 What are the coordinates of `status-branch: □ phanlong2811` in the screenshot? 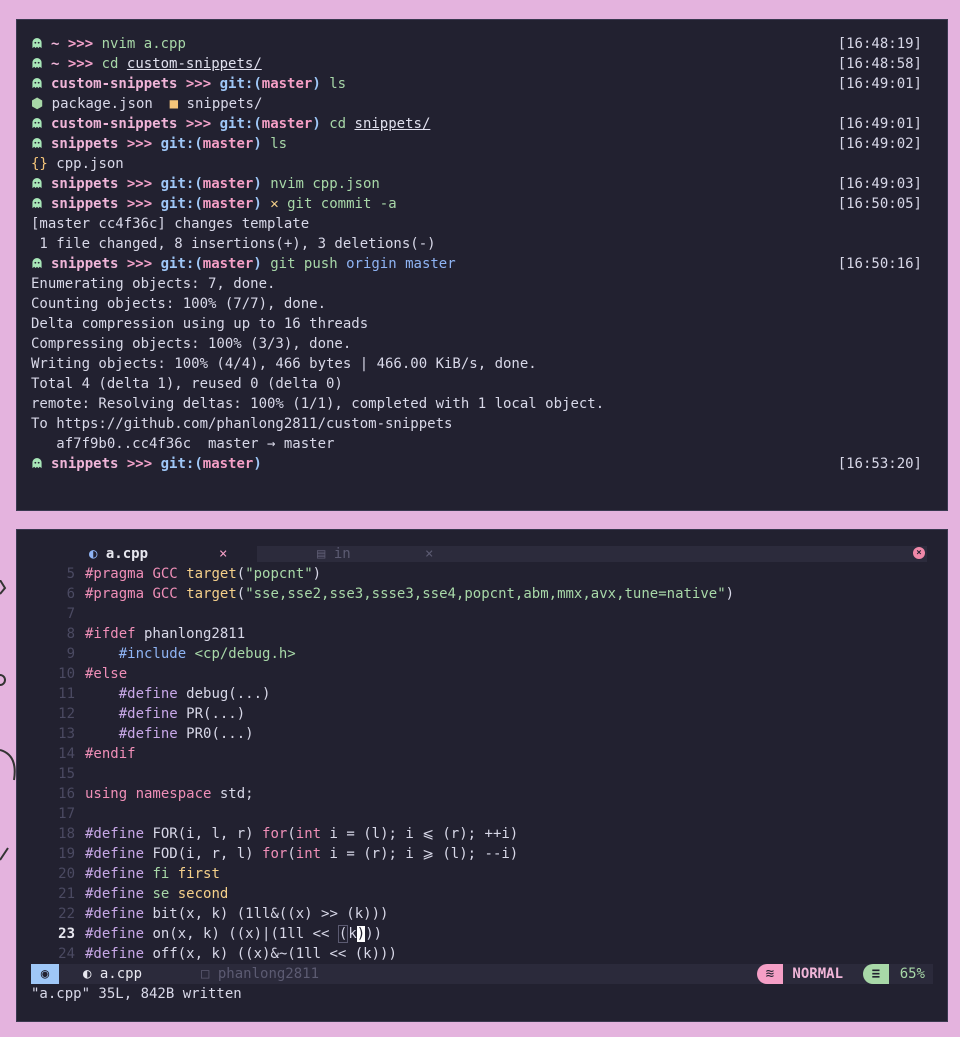 It's located at (260, 974).